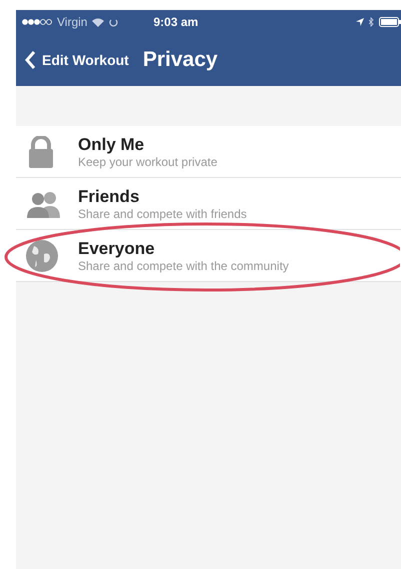 The image size is (401, 569). Describe the element at coordinates (44, 204) in the screenshot. I see `people-icon` at that location.